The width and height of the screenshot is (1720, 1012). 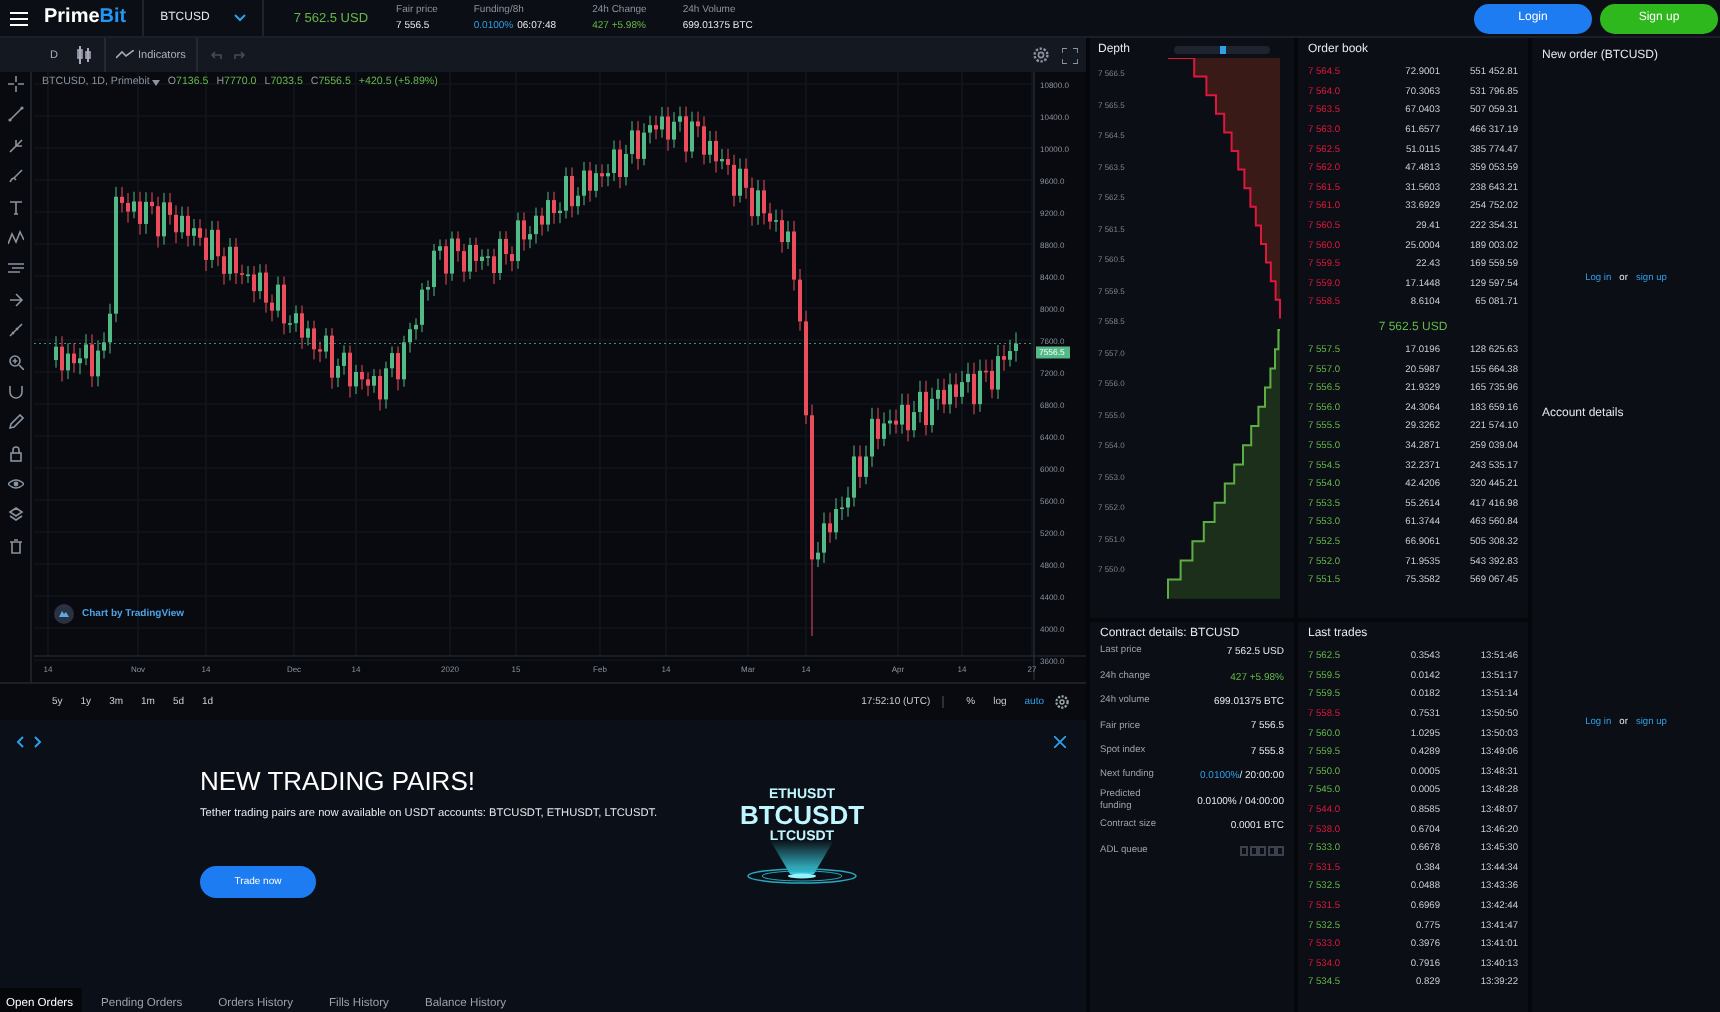 I want to click on pair-label: BTCUSDT, so click(x=802, y=816).